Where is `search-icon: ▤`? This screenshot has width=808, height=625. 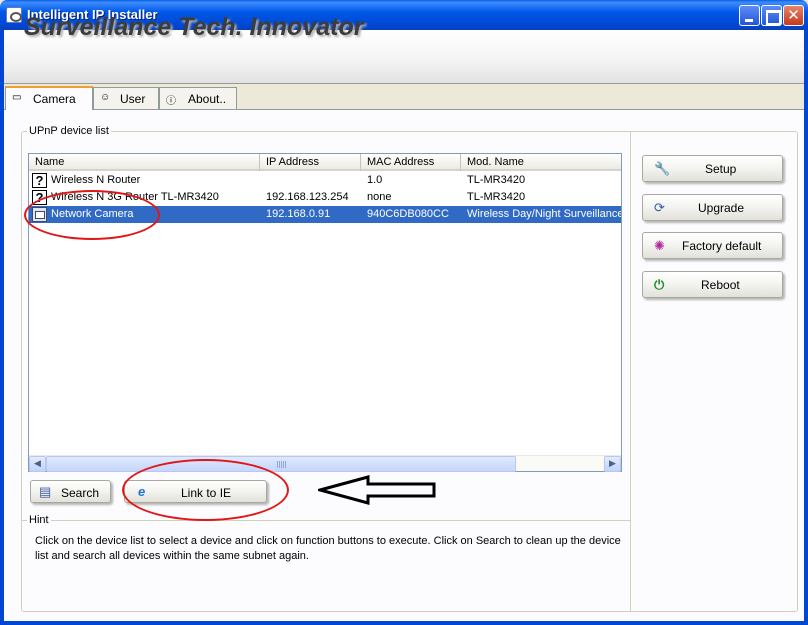 search-icon: ▤ is located at coordinates (45, 491).